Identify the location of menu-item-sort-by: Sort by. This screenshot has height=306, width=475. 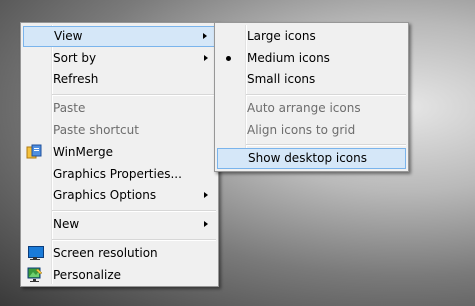
(119, 58).